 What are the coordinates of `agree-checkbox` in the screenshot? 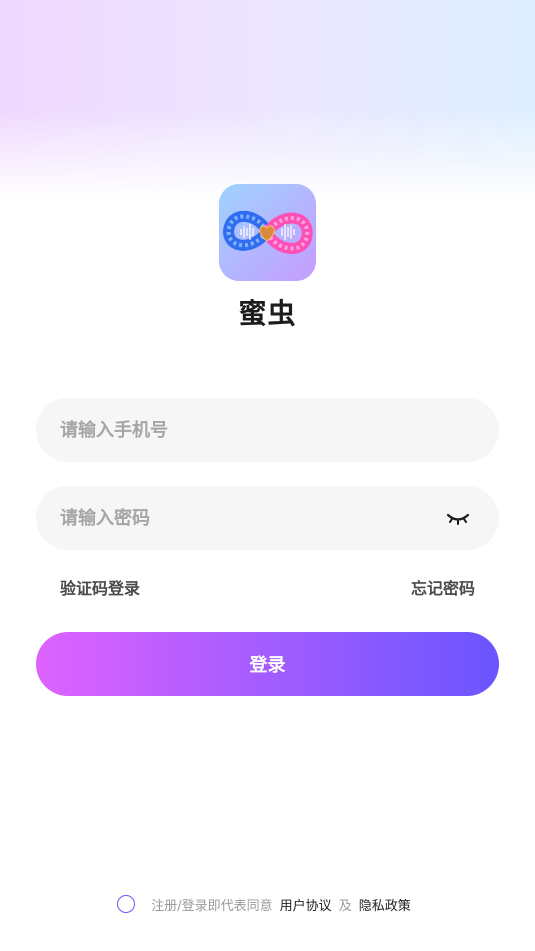 It's located at (126, 904).